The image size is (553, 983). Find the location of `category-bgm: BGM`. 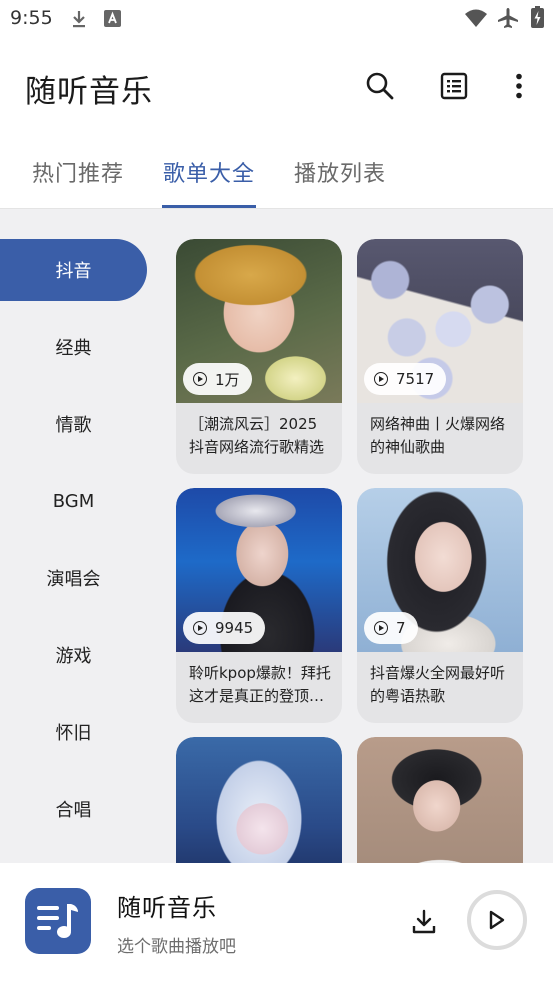

category-bgm: BGM is located at coordinates (73, 501).